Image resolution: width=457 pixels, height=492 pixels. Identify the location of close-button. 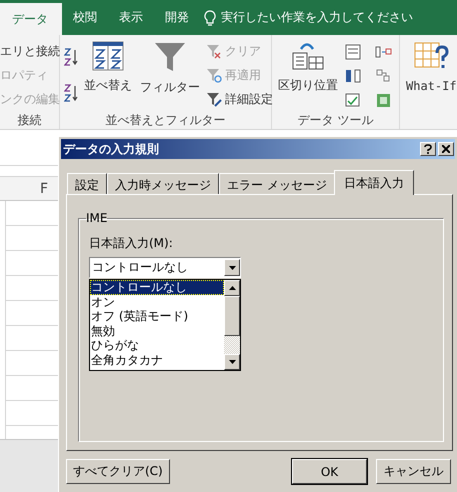
(446, 149).